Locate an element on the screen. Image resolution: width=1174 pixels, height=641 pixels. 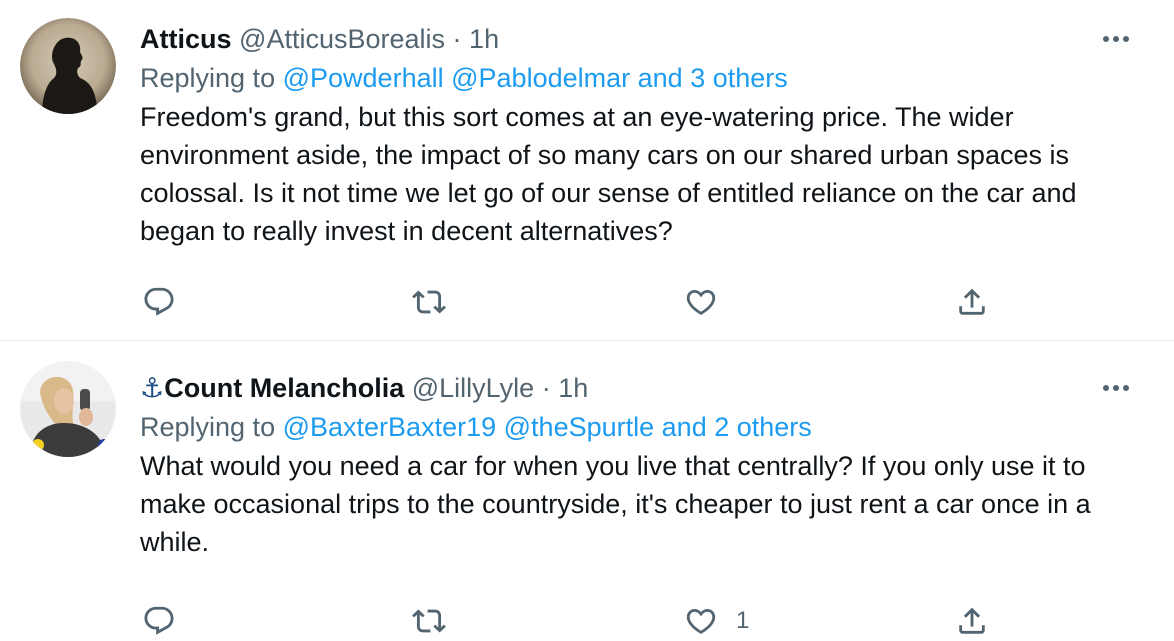
user-handle: @LillyLyle is located at coordinates (473, 388).